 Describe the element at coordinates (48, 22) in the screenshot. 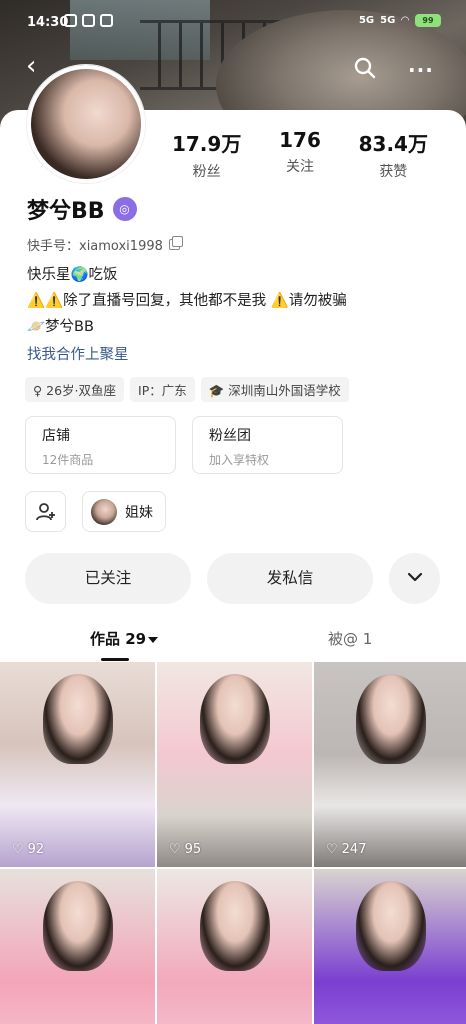

I see `status-time: 14:30` at that location.